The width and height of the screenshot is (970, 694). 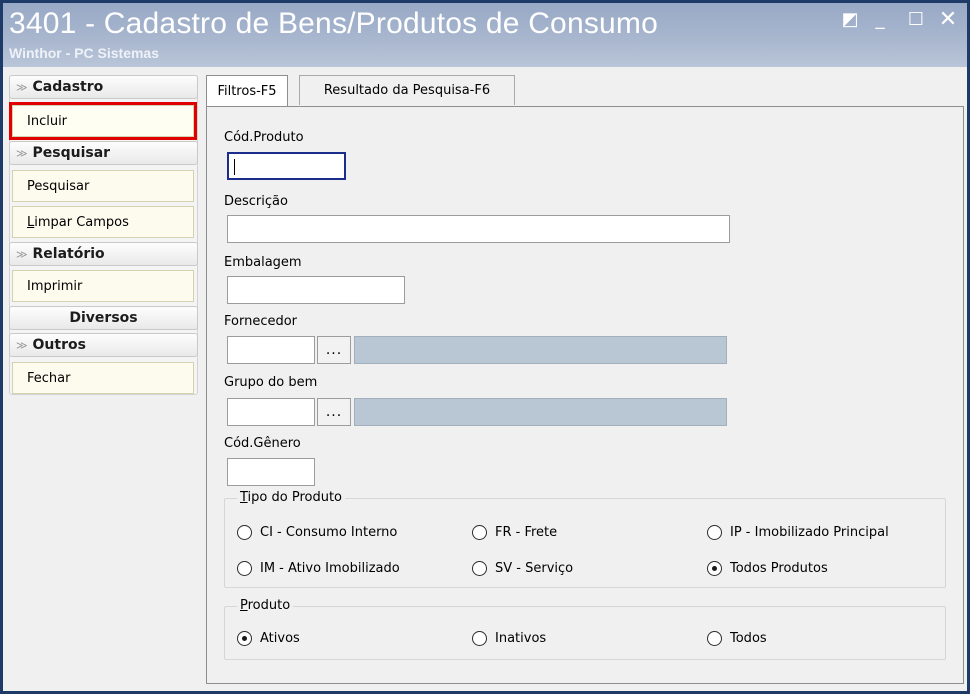 I want to click on radio-fr-frete: FR - Frete, so click(x=514, y=532).